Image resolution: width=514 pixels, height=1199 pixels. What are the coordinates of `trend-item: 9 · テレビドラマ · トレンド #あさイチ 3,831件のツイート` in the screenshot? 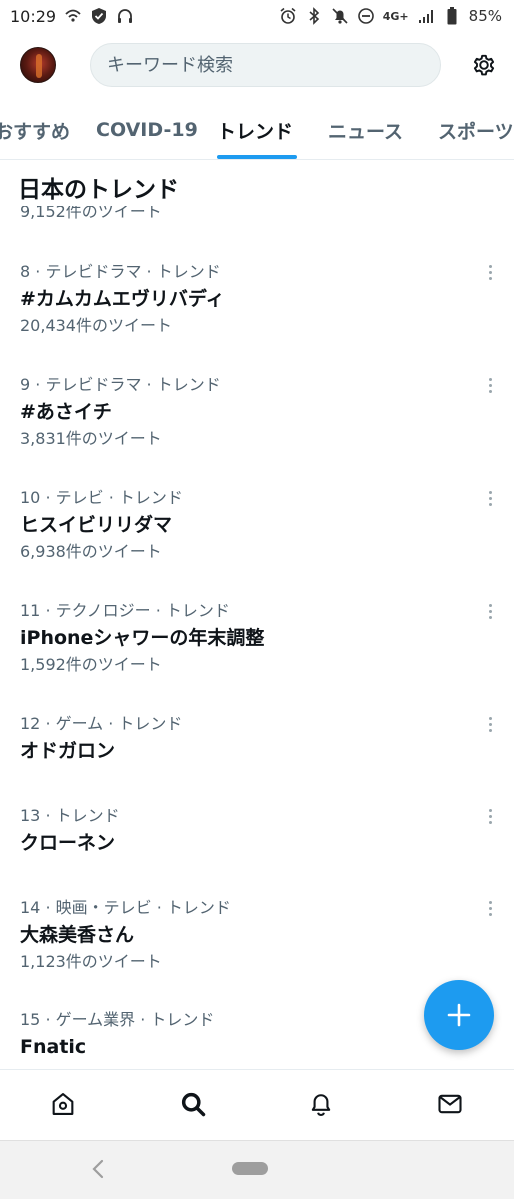 It's located at (257, 412).